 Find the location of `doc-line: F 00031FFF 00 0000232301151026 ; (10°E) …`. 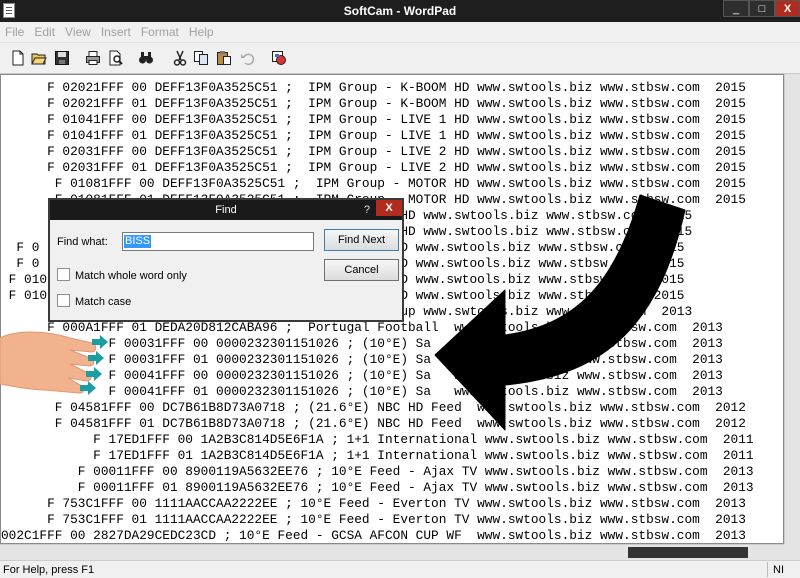

doc-line: F 00031FFF 00 0000232301151026 ; (10°E) … is located at coordinates (362, 343).